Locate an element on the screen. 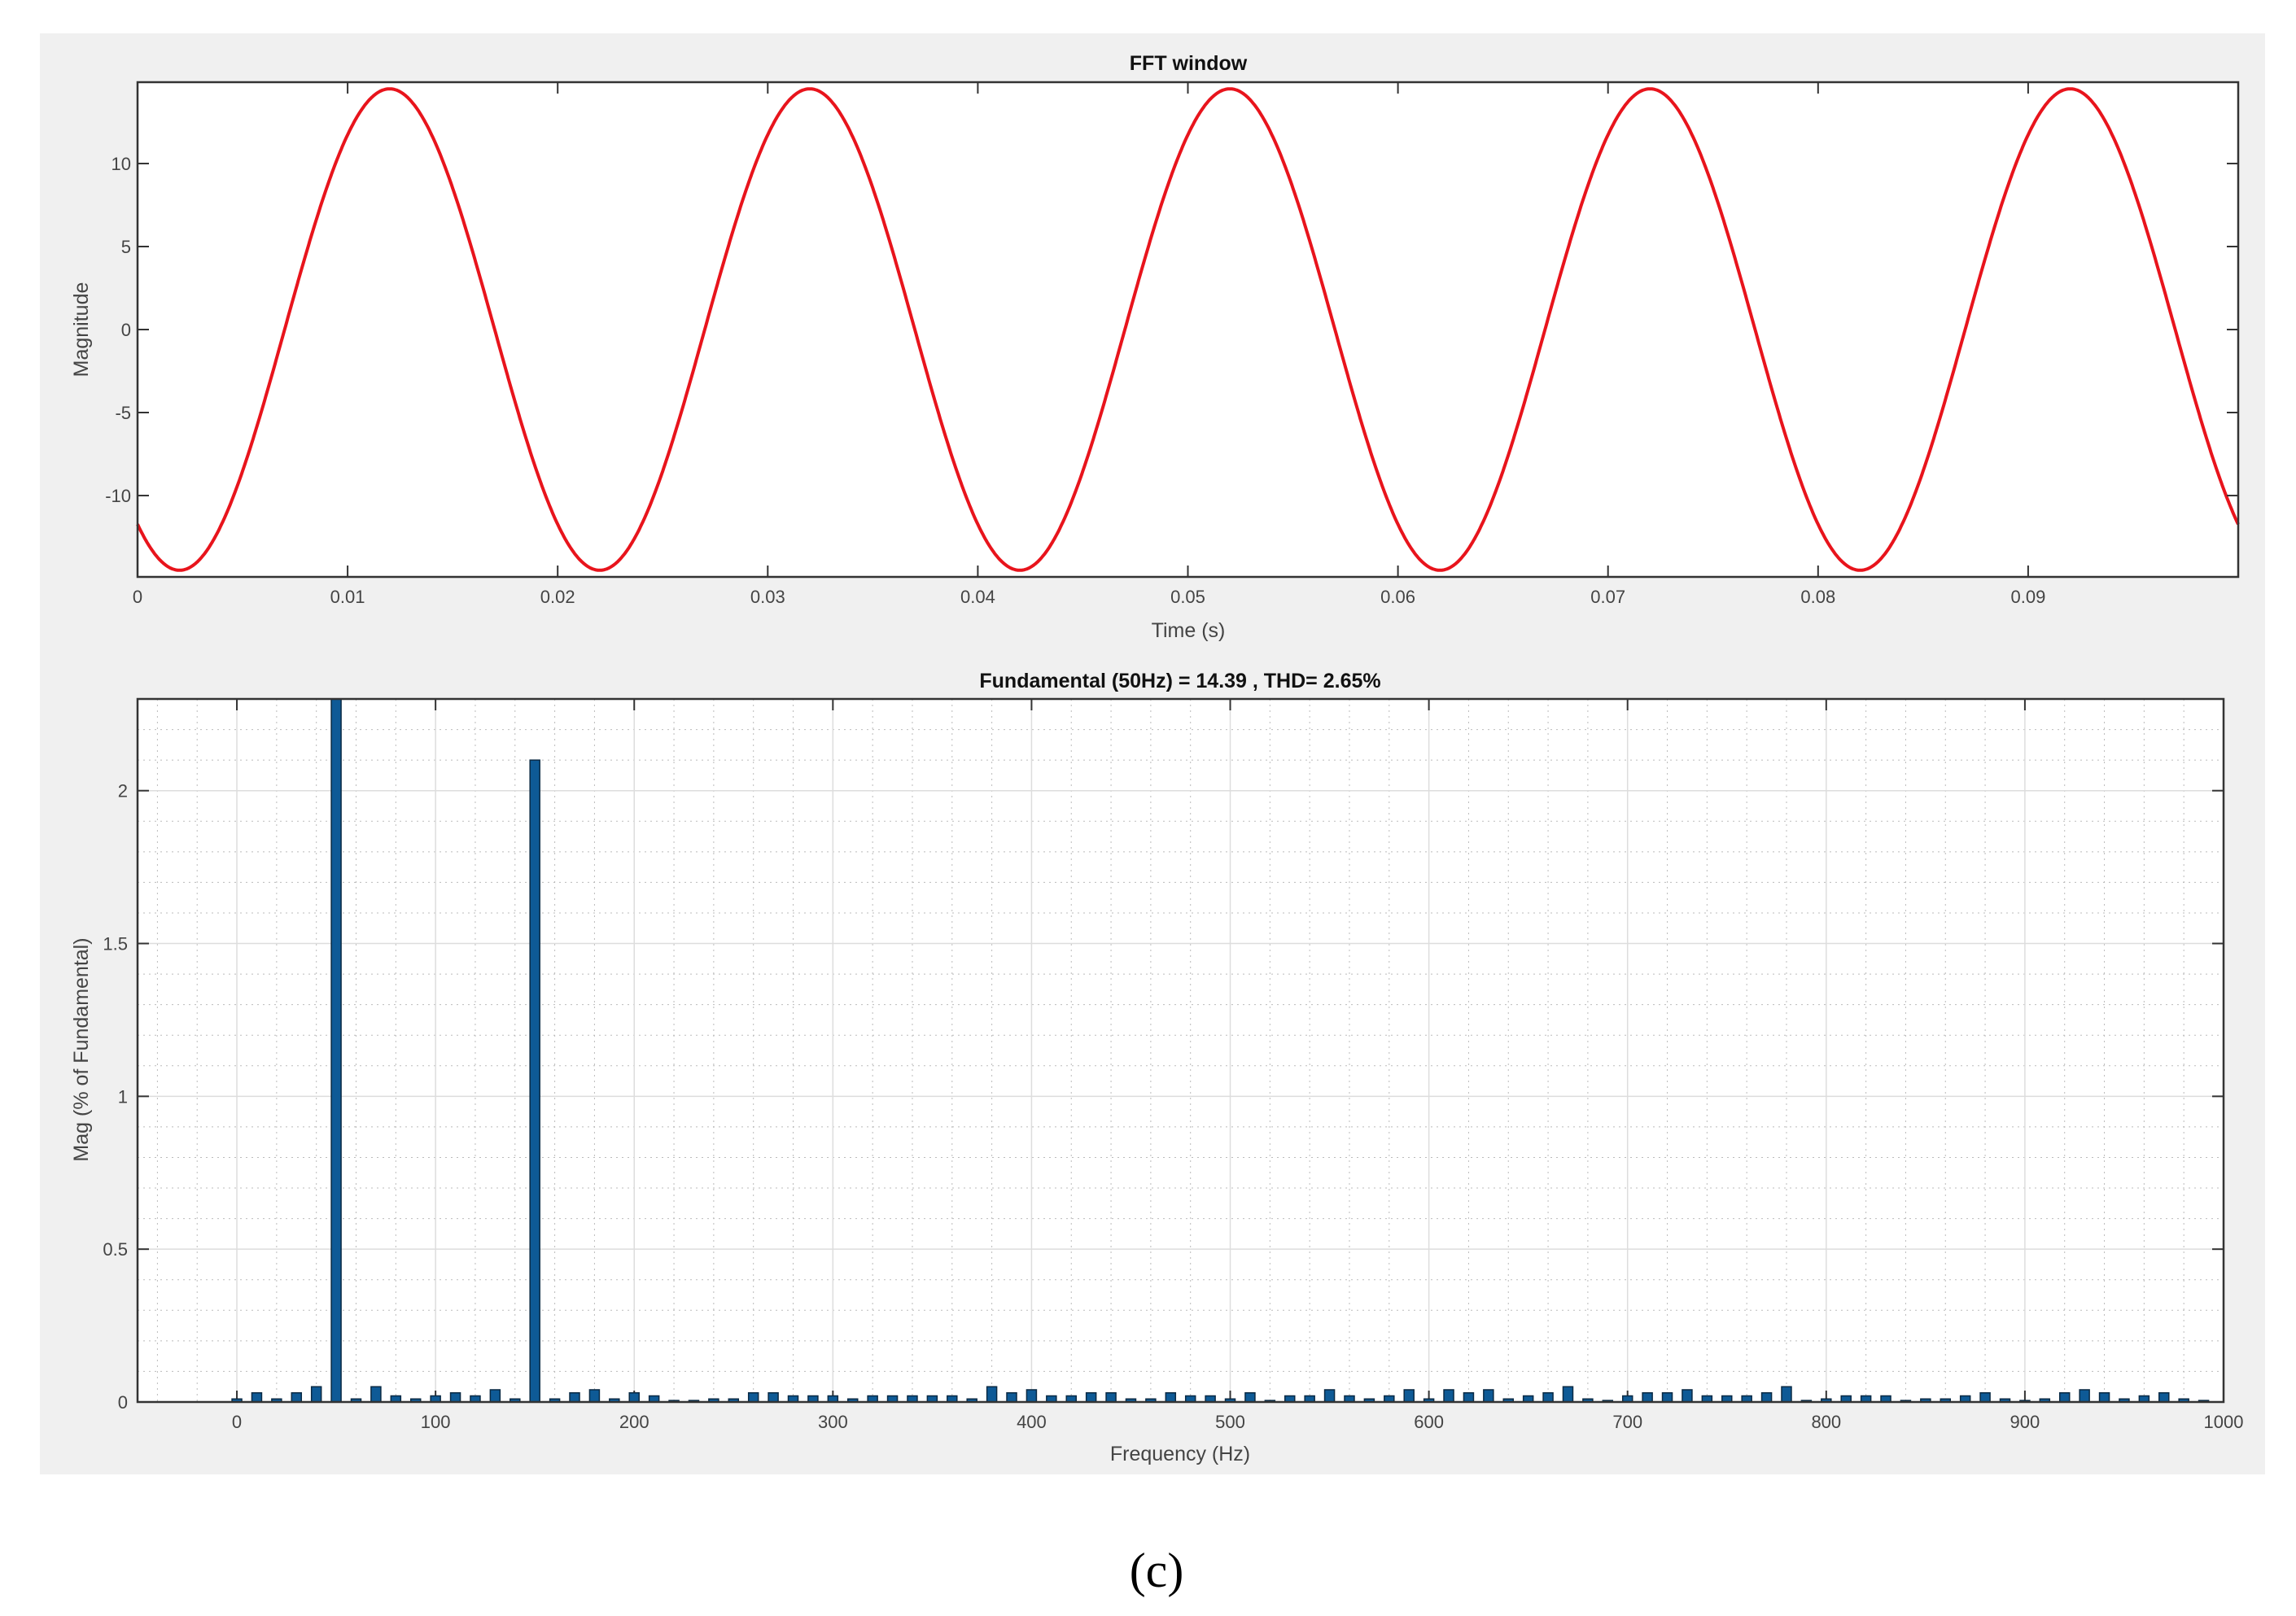 The image size is (2296, 1616). x-tick-label: 800 is located at coordinates (1826, 1422).